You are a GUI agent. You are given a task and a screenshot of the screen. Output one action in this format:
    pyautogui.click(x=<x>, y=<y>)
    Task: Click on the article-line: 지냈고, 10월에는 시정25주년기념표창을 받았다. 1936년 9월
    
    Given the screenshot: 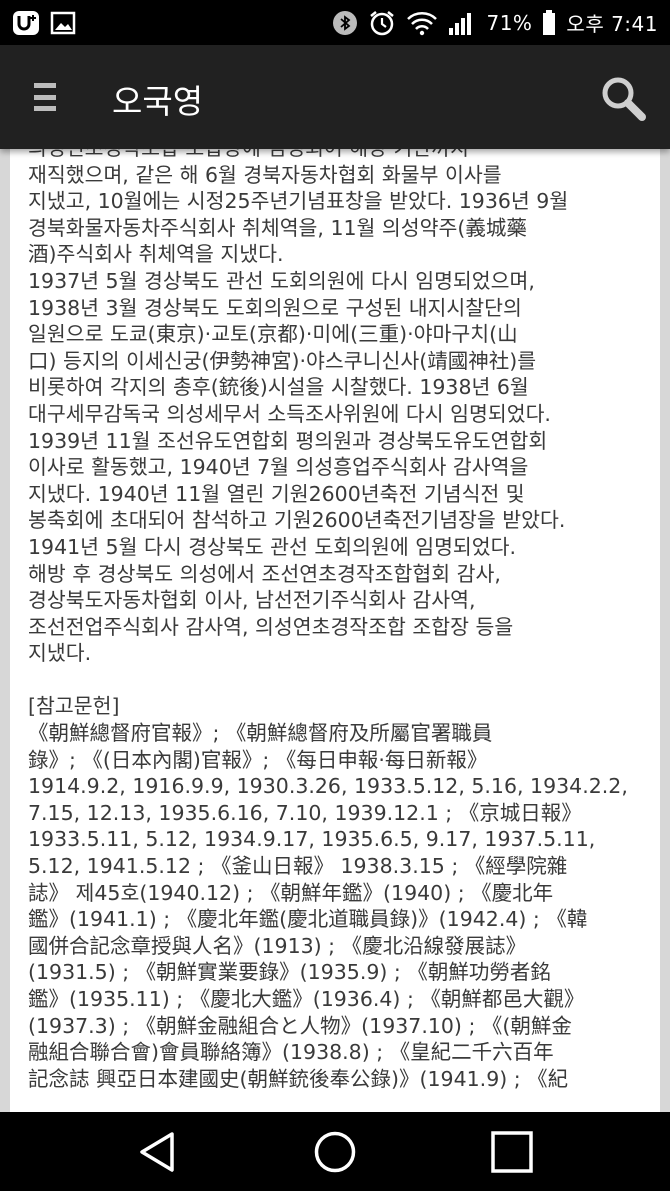 What is the action you would take?
    pyautogui.click(x=298, y=201)
    